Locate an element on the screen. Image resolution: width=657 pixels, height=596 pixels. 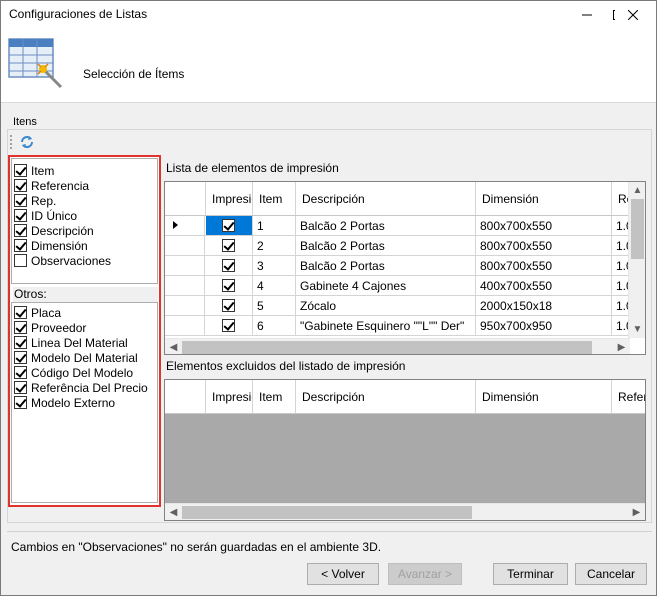
cell-item: 6 is located at coordinates (274, 325).